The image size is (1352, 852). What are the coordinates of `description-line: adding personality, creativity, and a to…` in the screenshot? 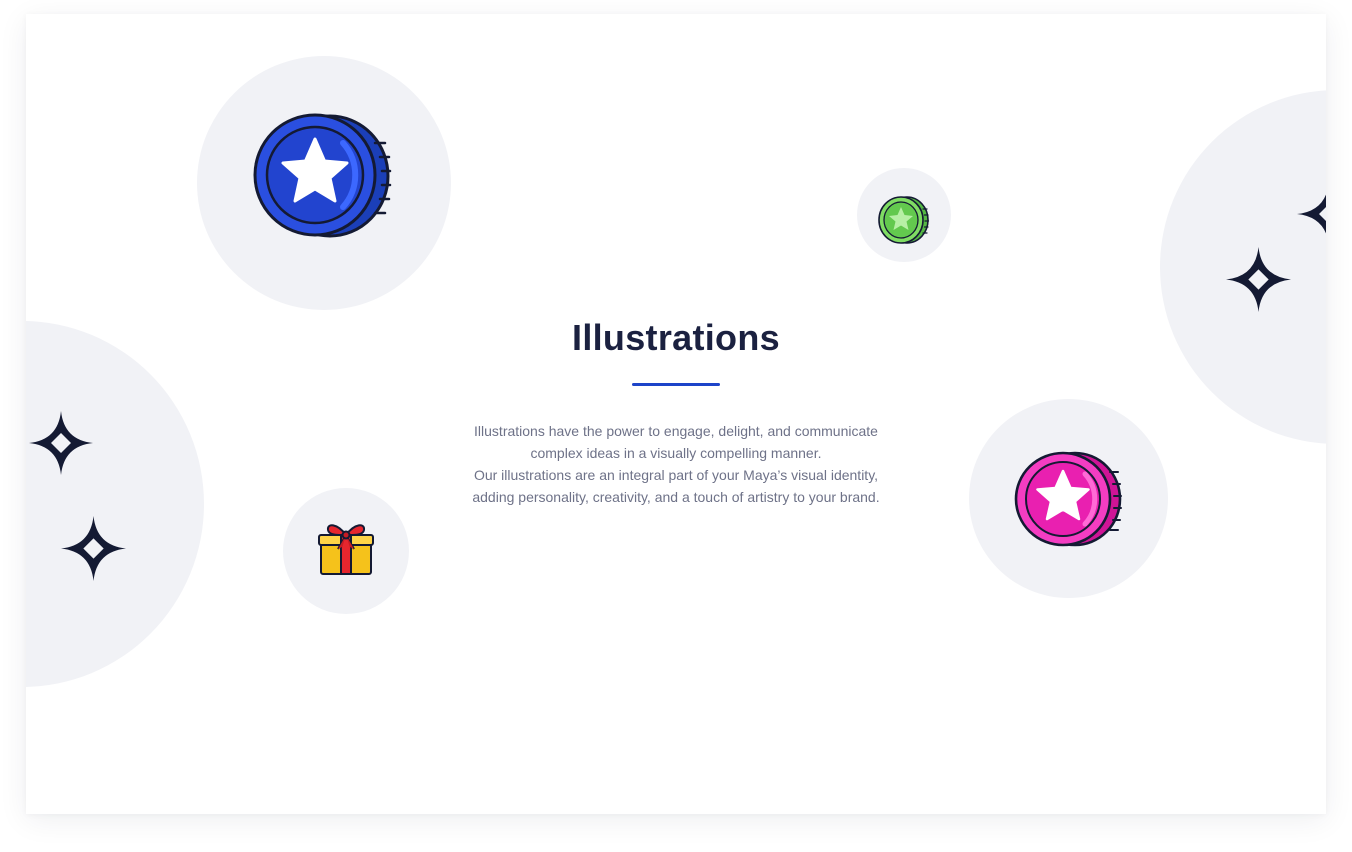 It's located at (676, 497).